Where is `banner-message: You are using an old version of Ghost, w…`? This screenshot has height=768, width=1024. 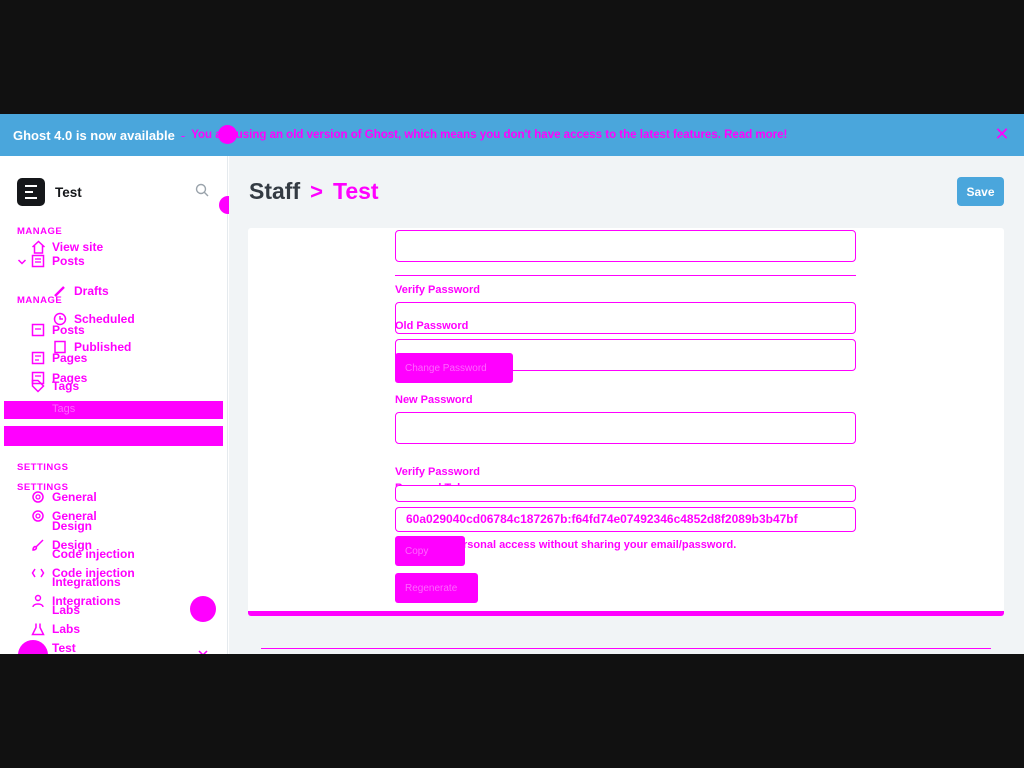
banner-message: You are using an old version of Ghost, w… is located at coordinates (489, 135).